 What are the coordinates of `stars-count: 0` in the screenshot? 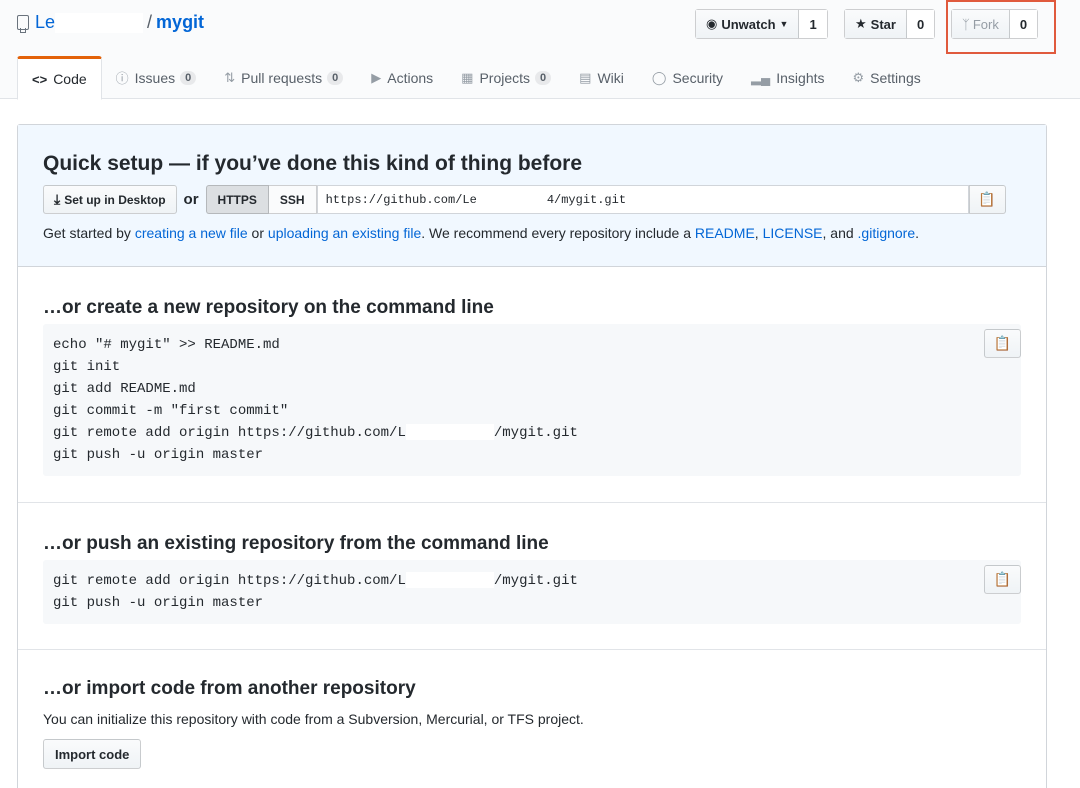 It's located at (920, 24).